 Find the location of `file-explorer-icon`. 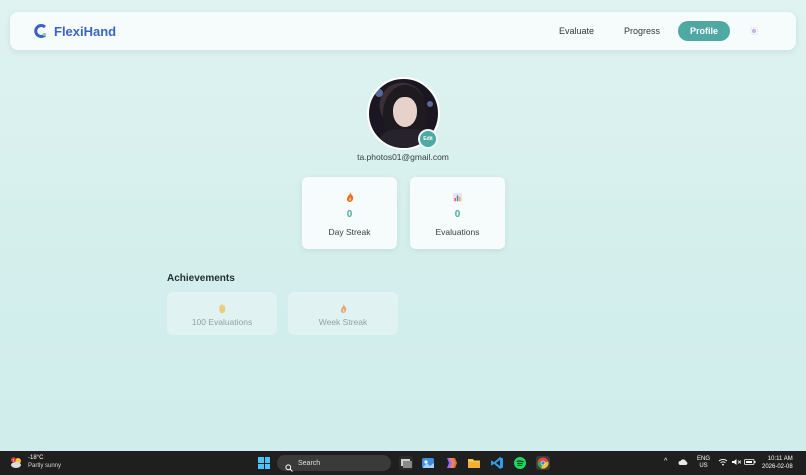

file-explorer-icon is located at coordinates (474, 463).